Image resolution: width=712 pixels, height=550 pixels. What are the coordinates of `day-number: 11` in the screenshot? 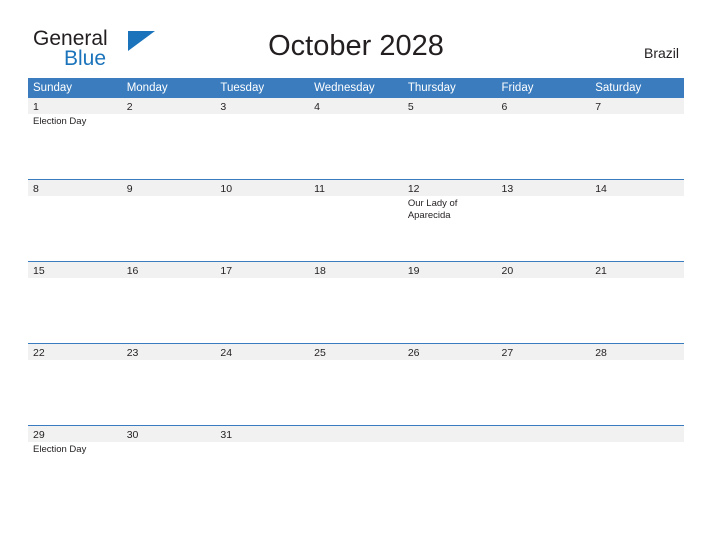 It's located at (356, 188).